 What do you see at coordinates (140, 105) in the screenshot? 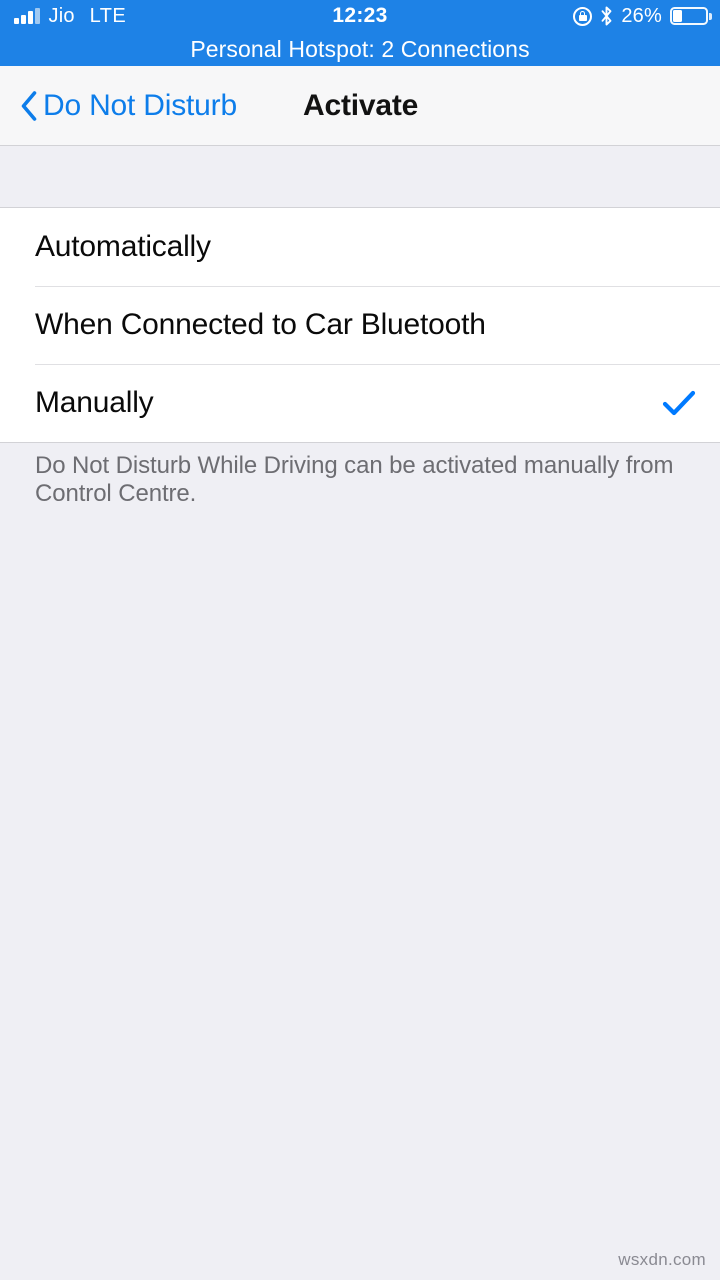
I see `back-button-label: Do Not Disturb` at bounding box center [140, 105].